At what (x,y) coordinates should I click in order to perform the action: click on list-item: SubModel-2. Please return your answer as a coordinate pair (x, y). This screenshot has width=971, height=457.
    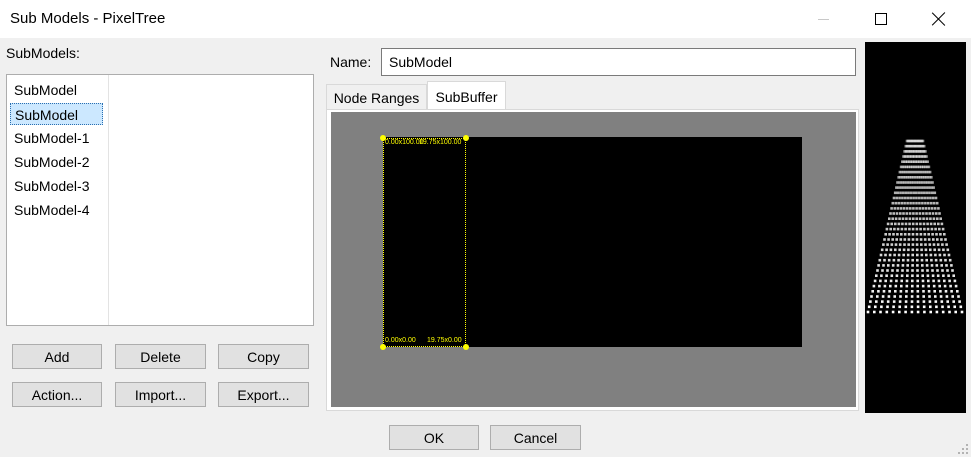
    Looking at the image, I should click on (59, 162).